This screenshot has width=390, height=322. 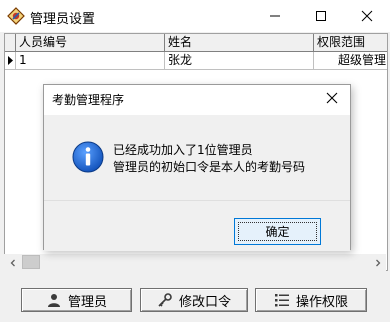 I want to click on chevron-right-icon, so click(x=377, y=262).